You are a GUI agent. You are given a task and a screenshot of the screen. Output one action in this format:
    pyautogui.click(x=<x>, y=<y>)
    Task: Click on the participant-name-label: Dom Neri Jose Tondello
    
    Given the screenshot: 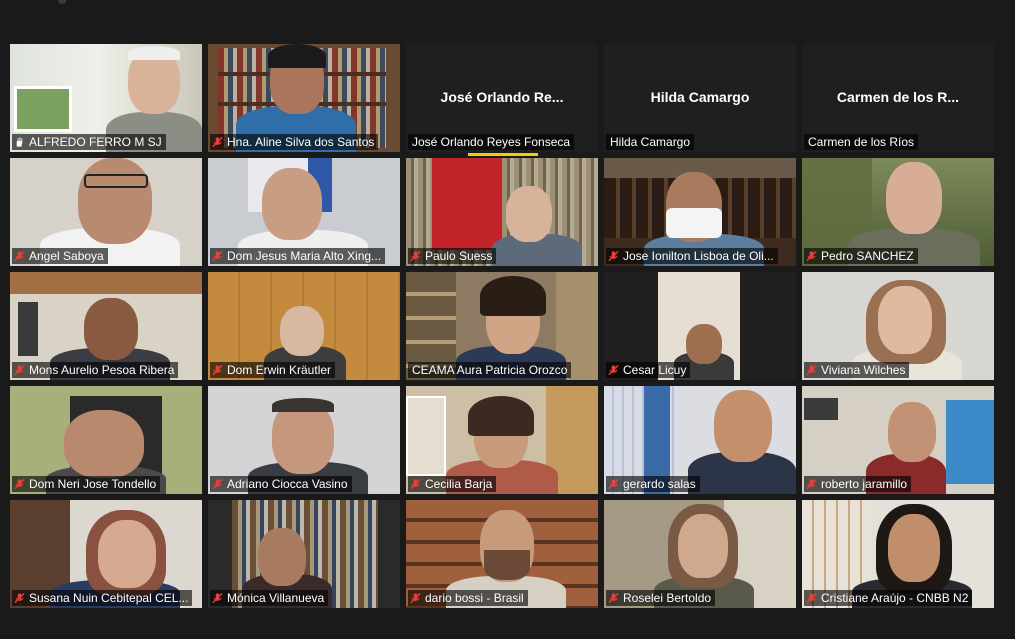 What is the action you would take?
    pyautogui.click(x=86, y=484)
    